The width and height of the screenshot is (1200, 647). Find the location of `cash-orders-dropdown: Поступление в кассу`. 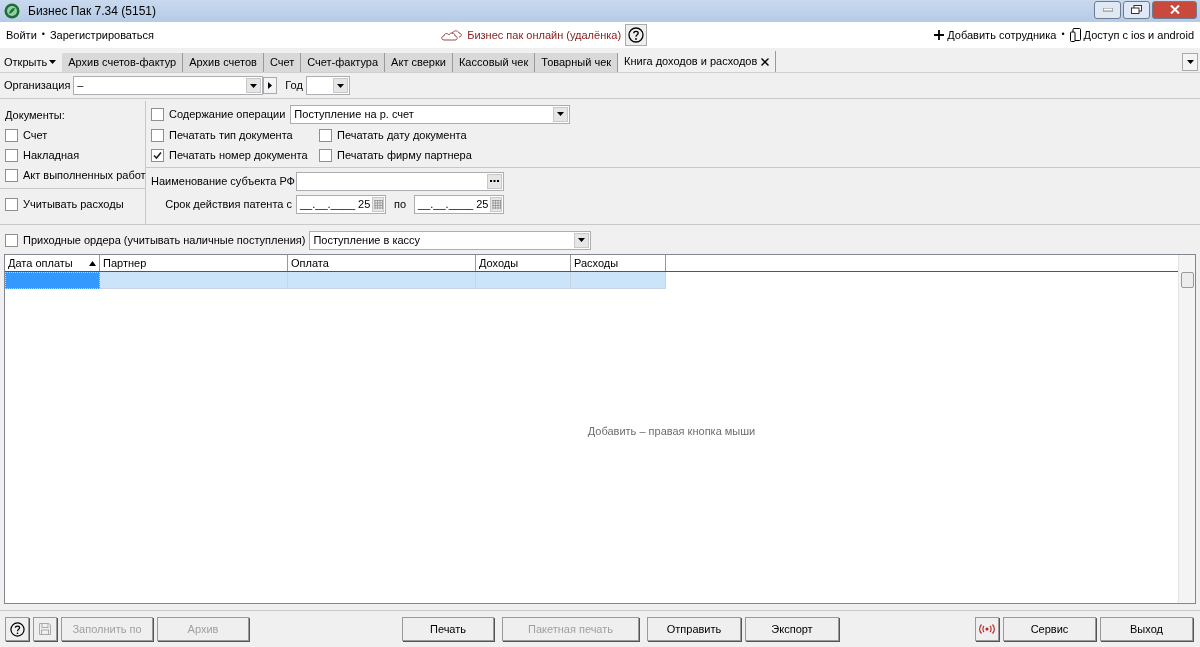

cash-orders-dropdown: Поступление в кассу is located at coordinates (450, 240).